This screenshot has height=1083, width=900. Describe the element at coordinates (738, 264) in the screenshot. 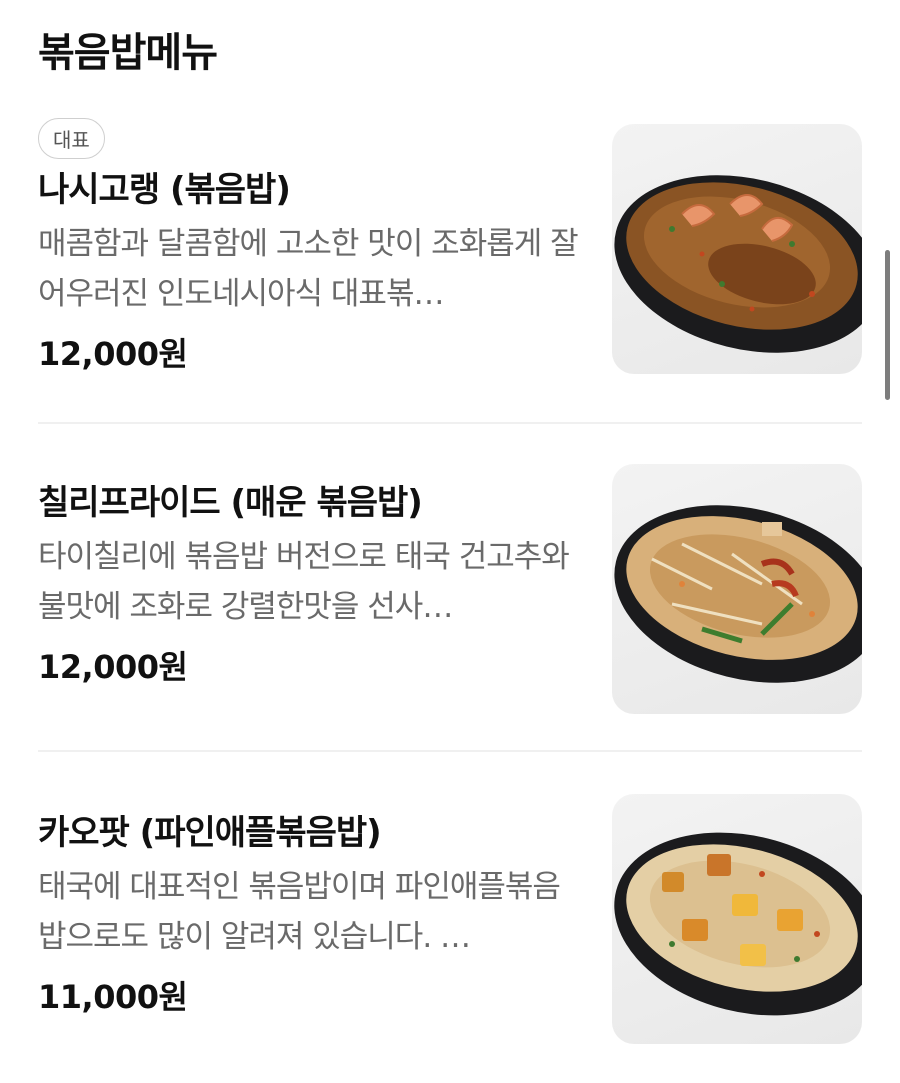

I see `nasi-goreng-photo-icon` at that location.